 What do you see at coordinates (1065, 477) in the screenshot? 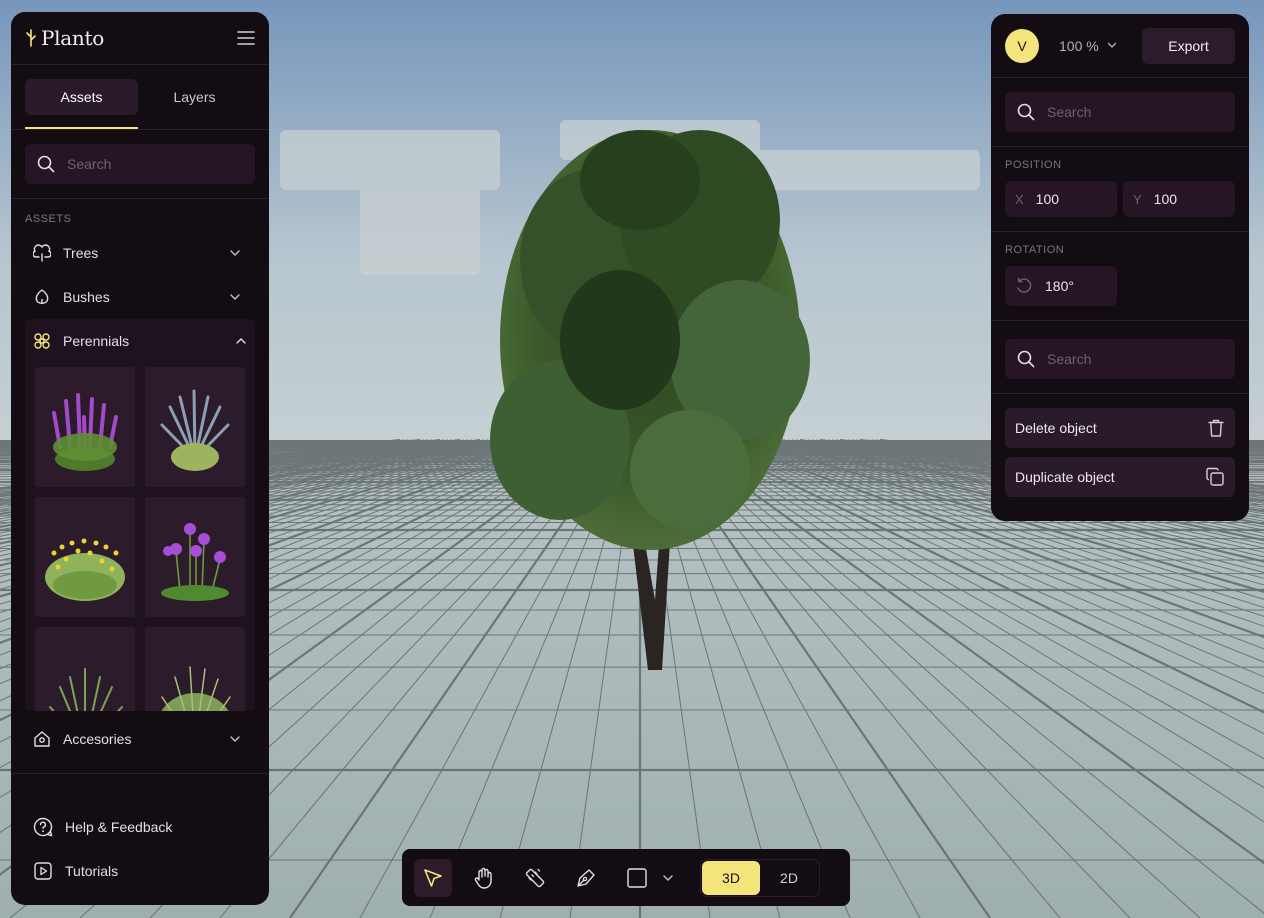
I see `duplicate-object-label: Duplicate object` at bounding box center [1065, 477].